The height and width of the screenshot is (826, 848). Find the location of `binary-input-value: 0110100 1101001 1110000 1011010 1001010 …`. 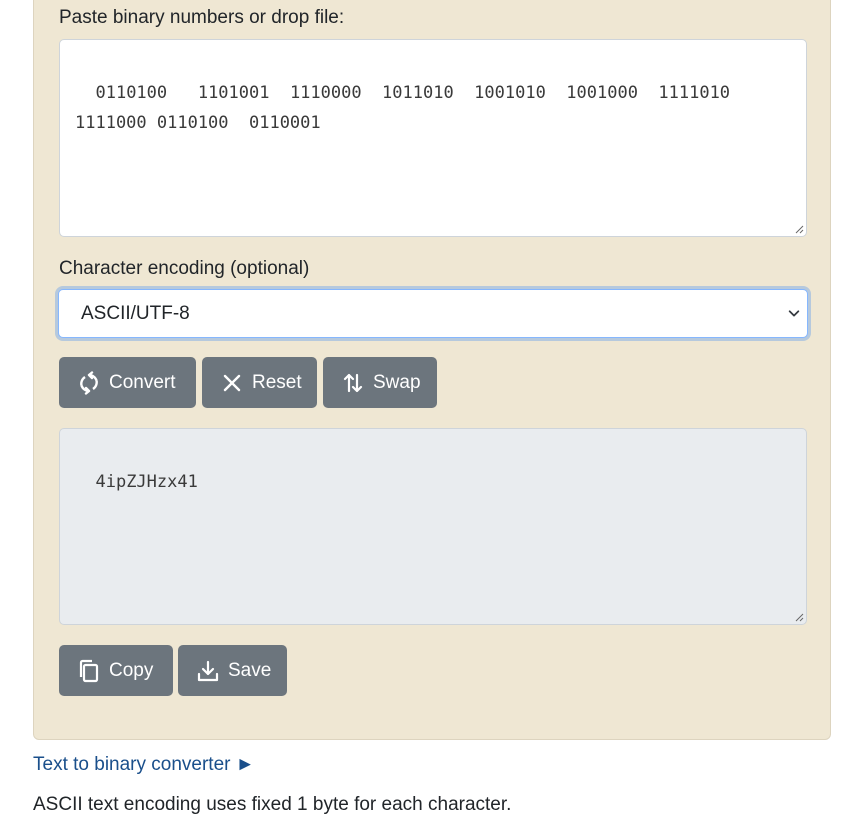

binary-input-value: 0110100 1101001 1110000 1011010 1001010 … is located at coordinates (403, 108).